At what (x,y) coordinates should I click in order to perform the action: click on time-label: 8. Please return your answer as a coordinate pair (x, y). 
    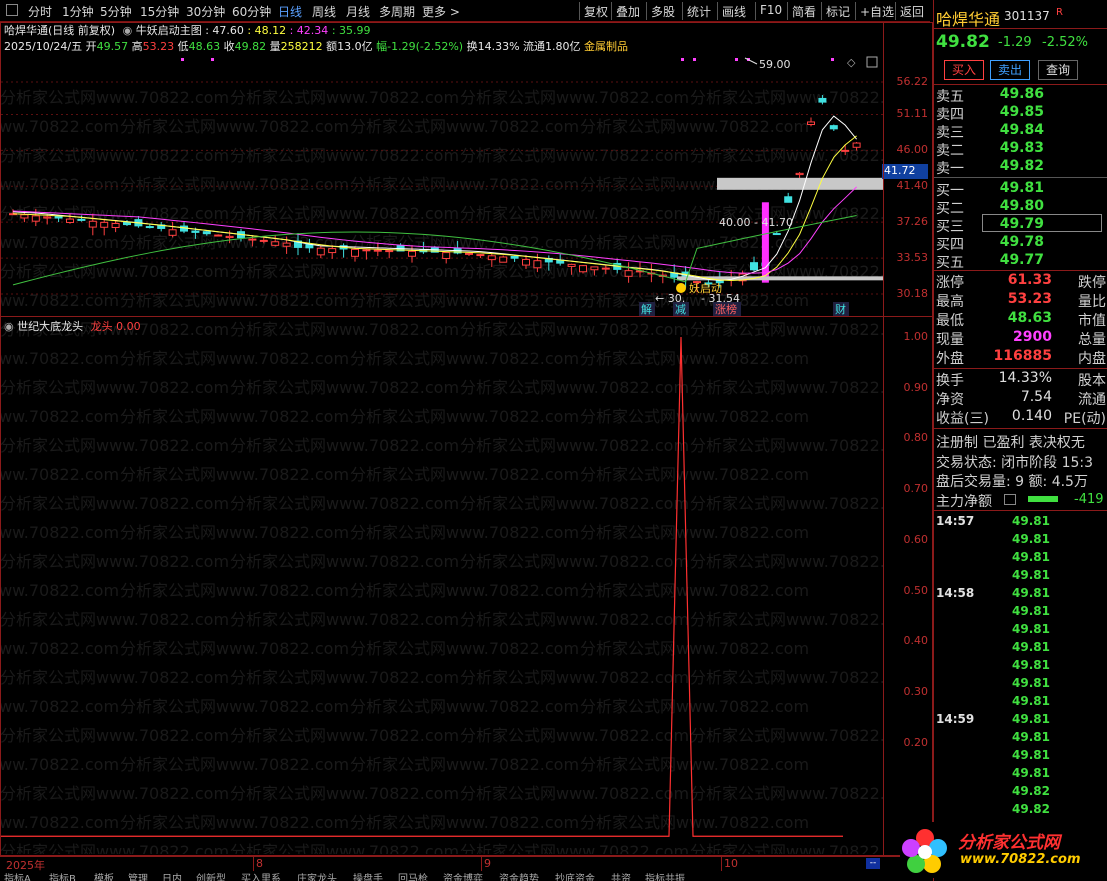
    Looking at the image, I should click on (259, 863).